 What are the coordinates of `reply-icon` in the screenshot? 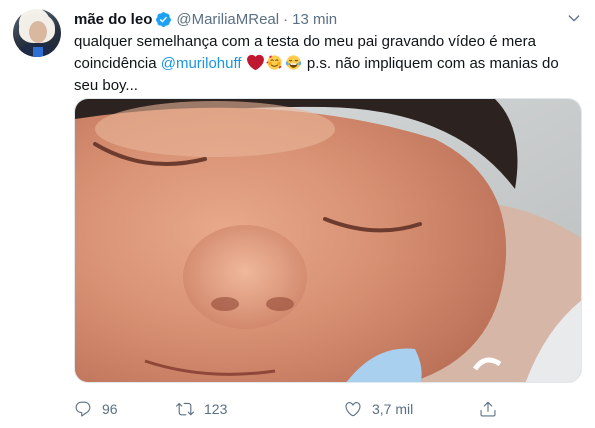 It's located at (83, 409).